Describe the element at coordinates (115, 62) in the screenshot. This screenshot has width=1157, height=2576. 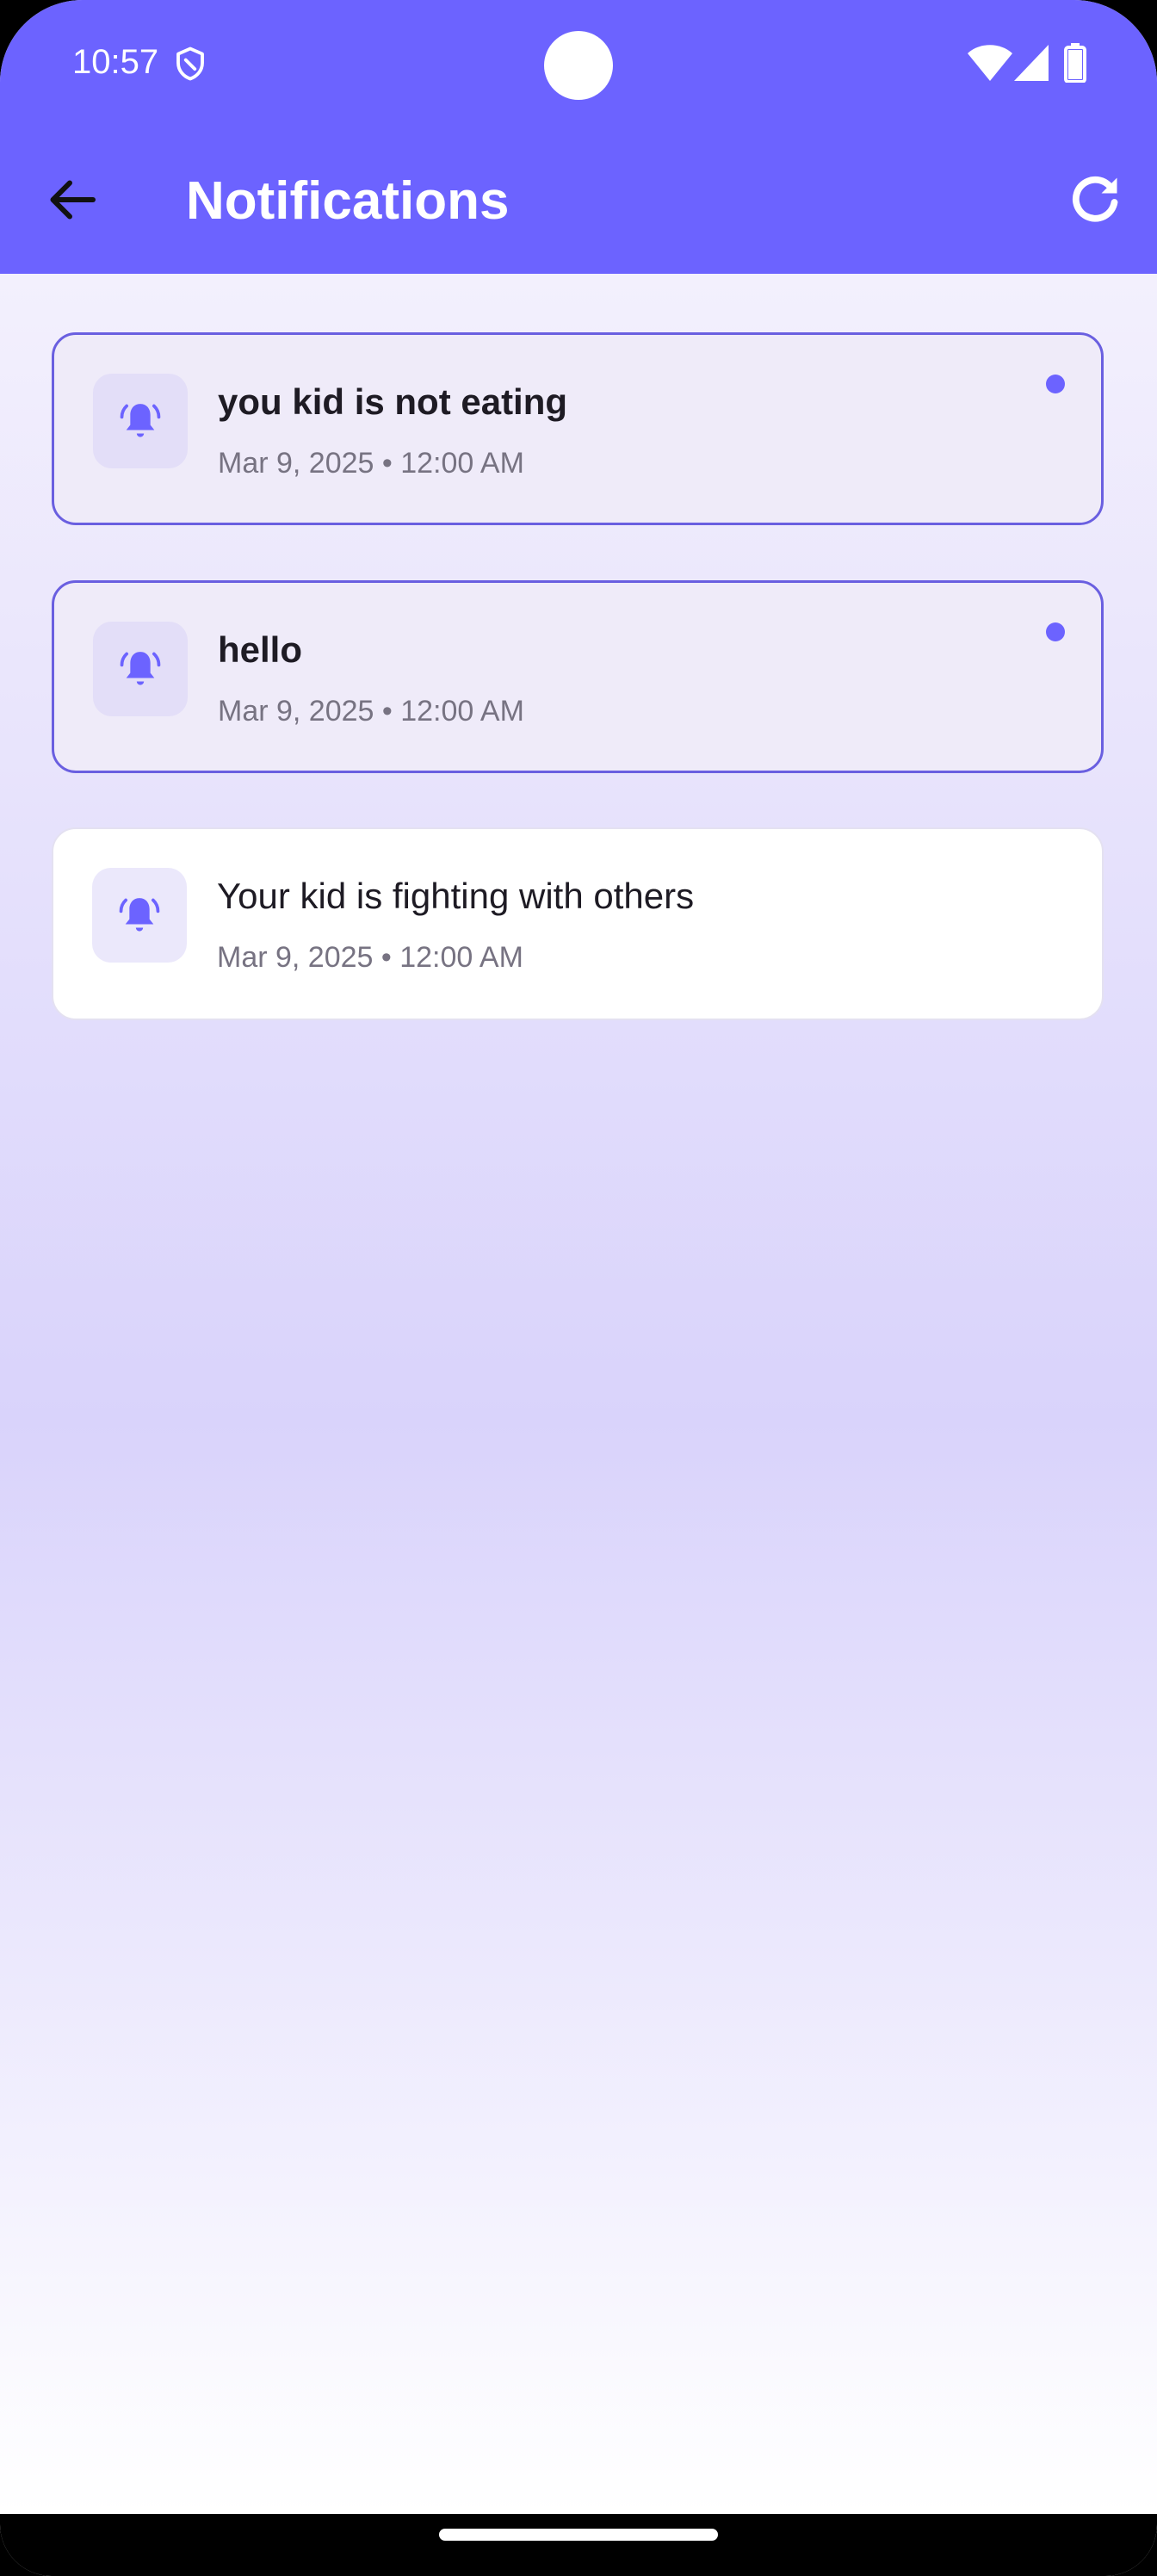
I see `status-time: 10:57` at that location.